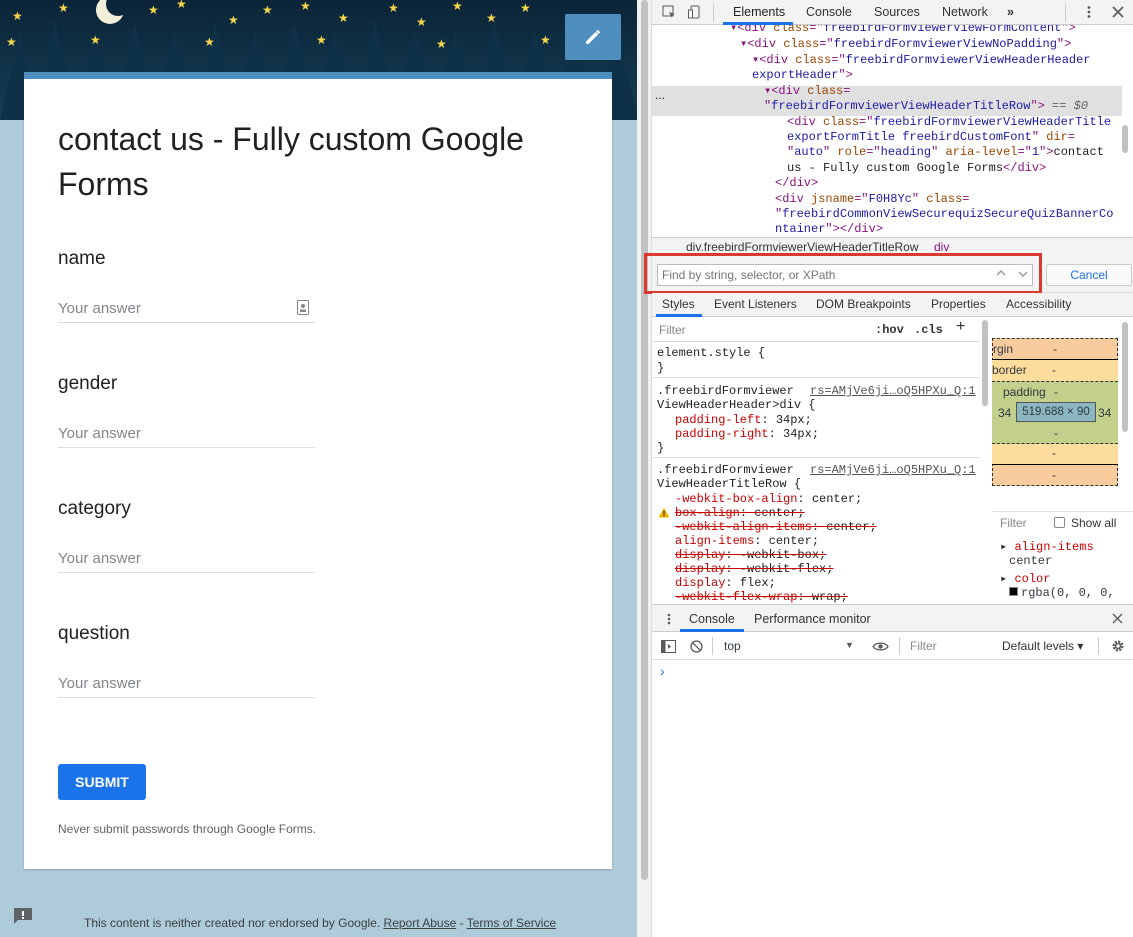  Describe the element at coordinates (511, 923) in the screenshot. I see `terms-of-service-link: Terms of Service` at that location.